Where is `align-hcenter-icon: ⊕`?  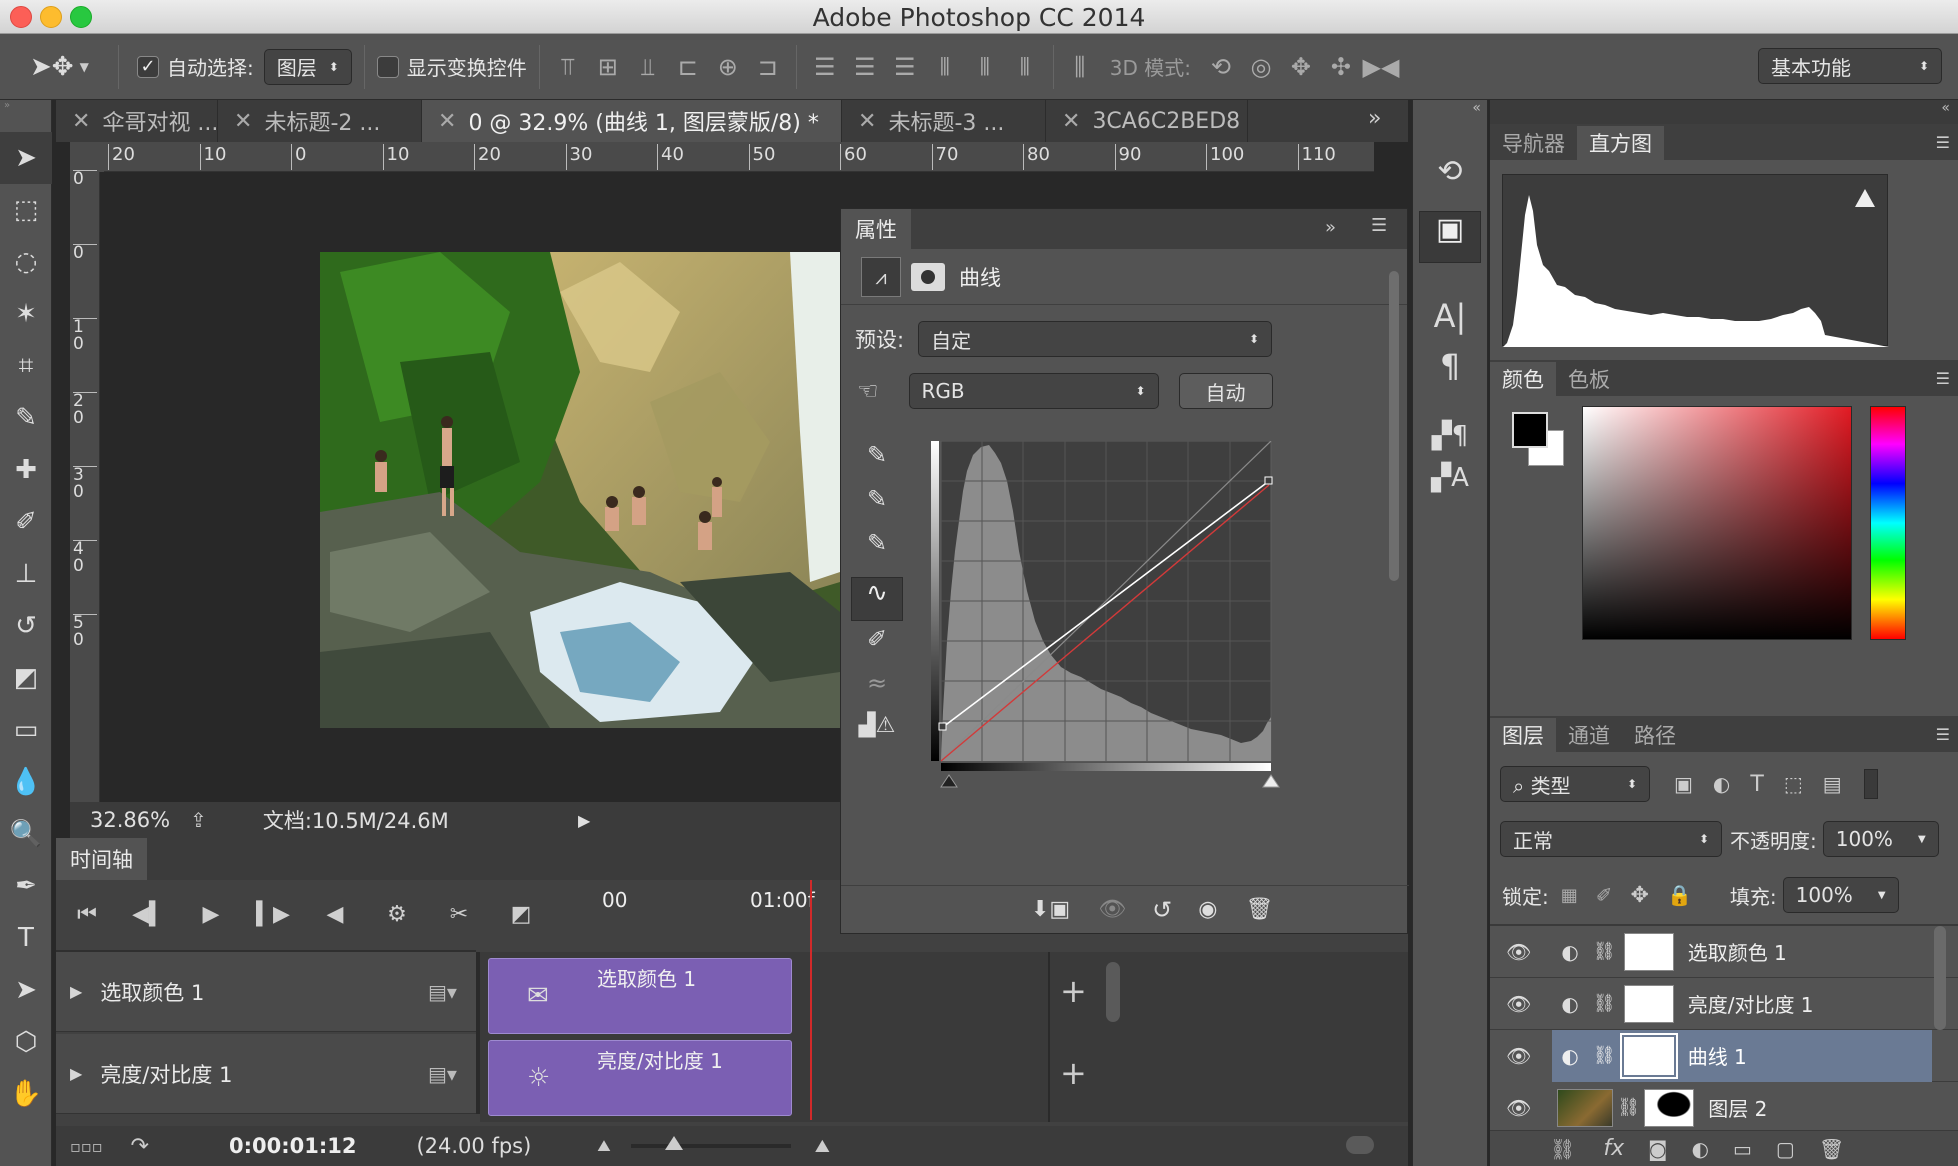
align-hcenter-icon: ⊕ is located at coordinates (728, 67).